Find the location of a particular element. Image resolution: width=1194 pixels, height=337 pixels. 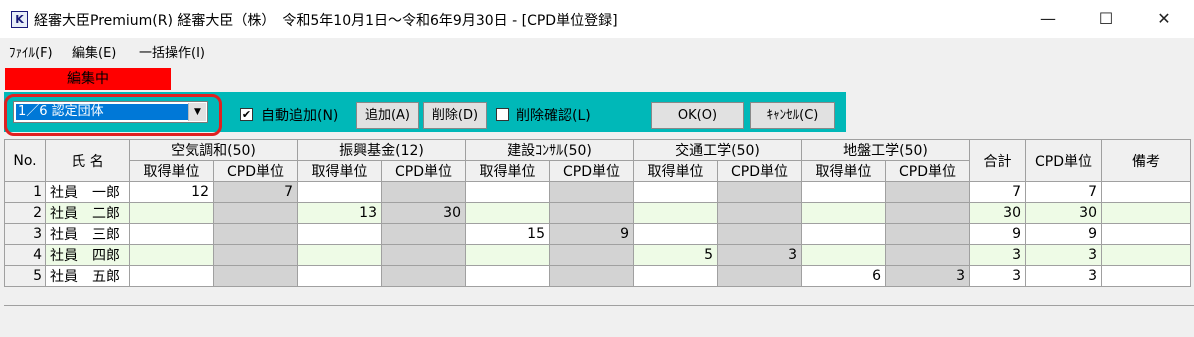

cpd-units-cell: 9 is located at coordinates (591, 234).